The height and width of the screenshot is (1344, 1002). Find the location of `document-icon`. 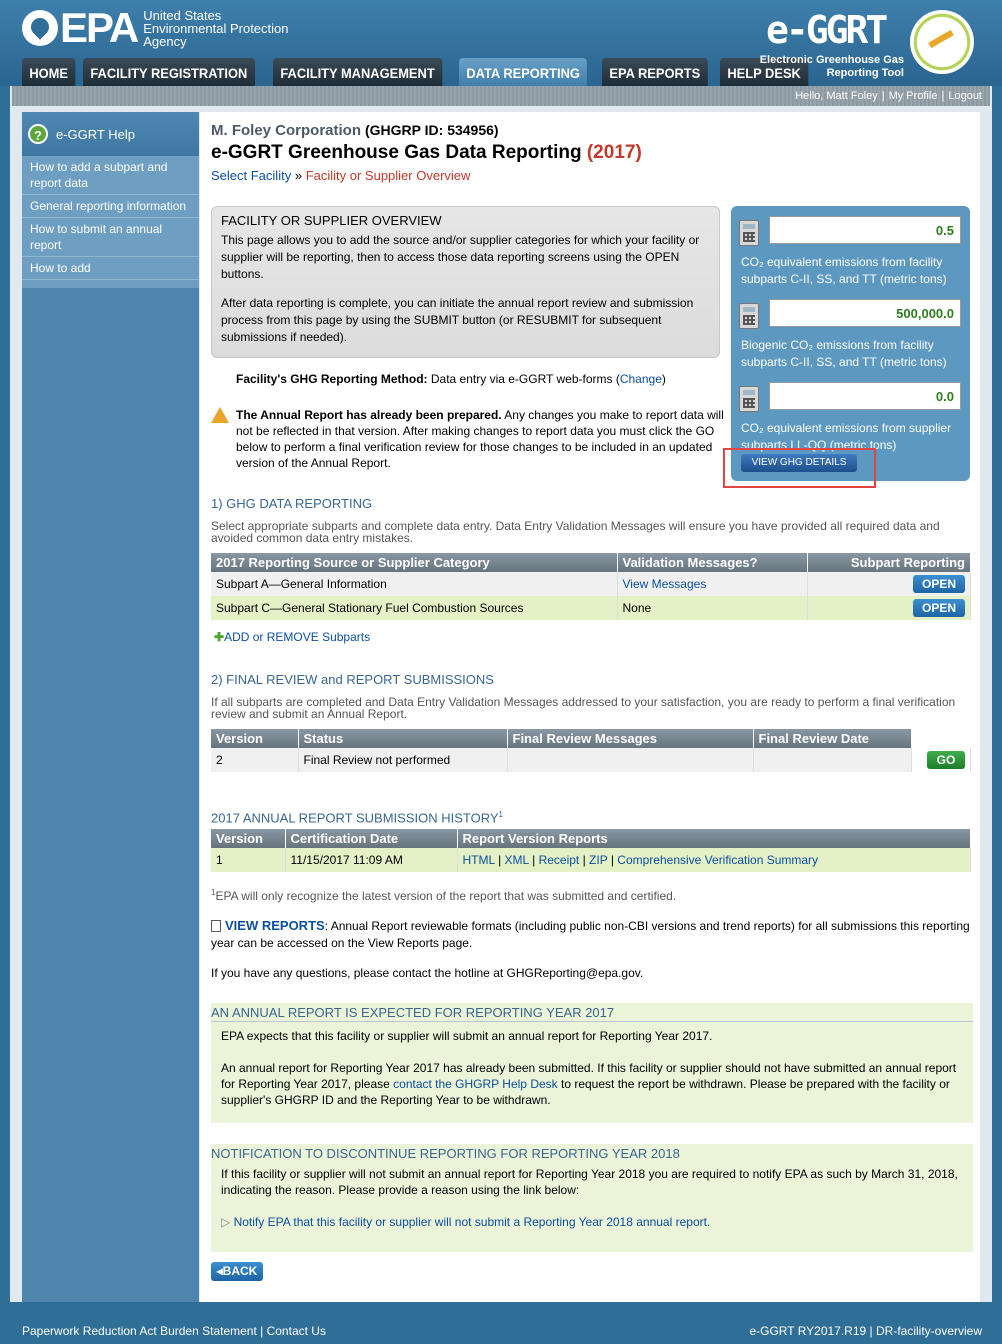

document-icon is located at coordinates (216, 926).